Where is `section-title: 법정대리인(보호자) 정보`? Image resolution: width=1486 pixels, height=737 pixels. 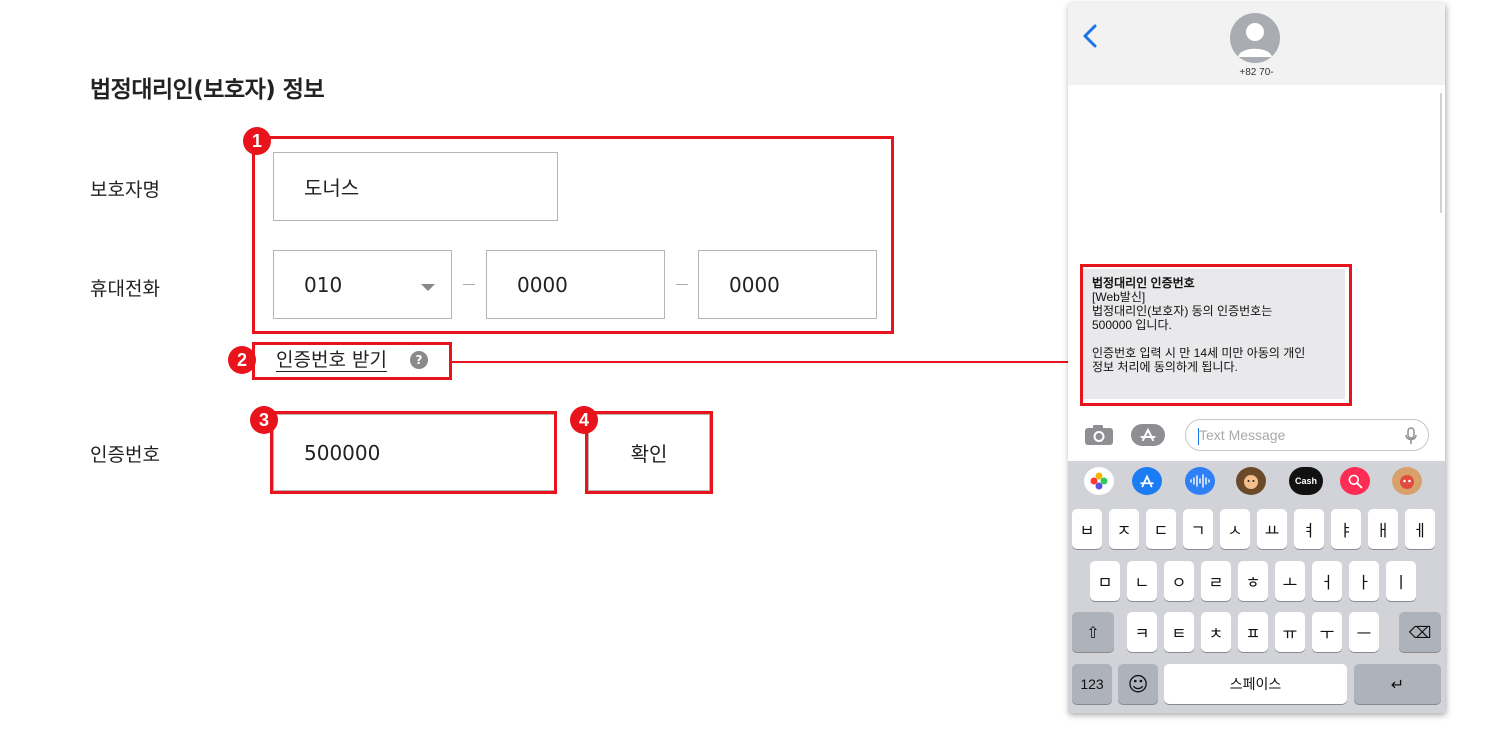 section-title: 법정대리인(보호자) 정보 is located at coordinates (207, 90).